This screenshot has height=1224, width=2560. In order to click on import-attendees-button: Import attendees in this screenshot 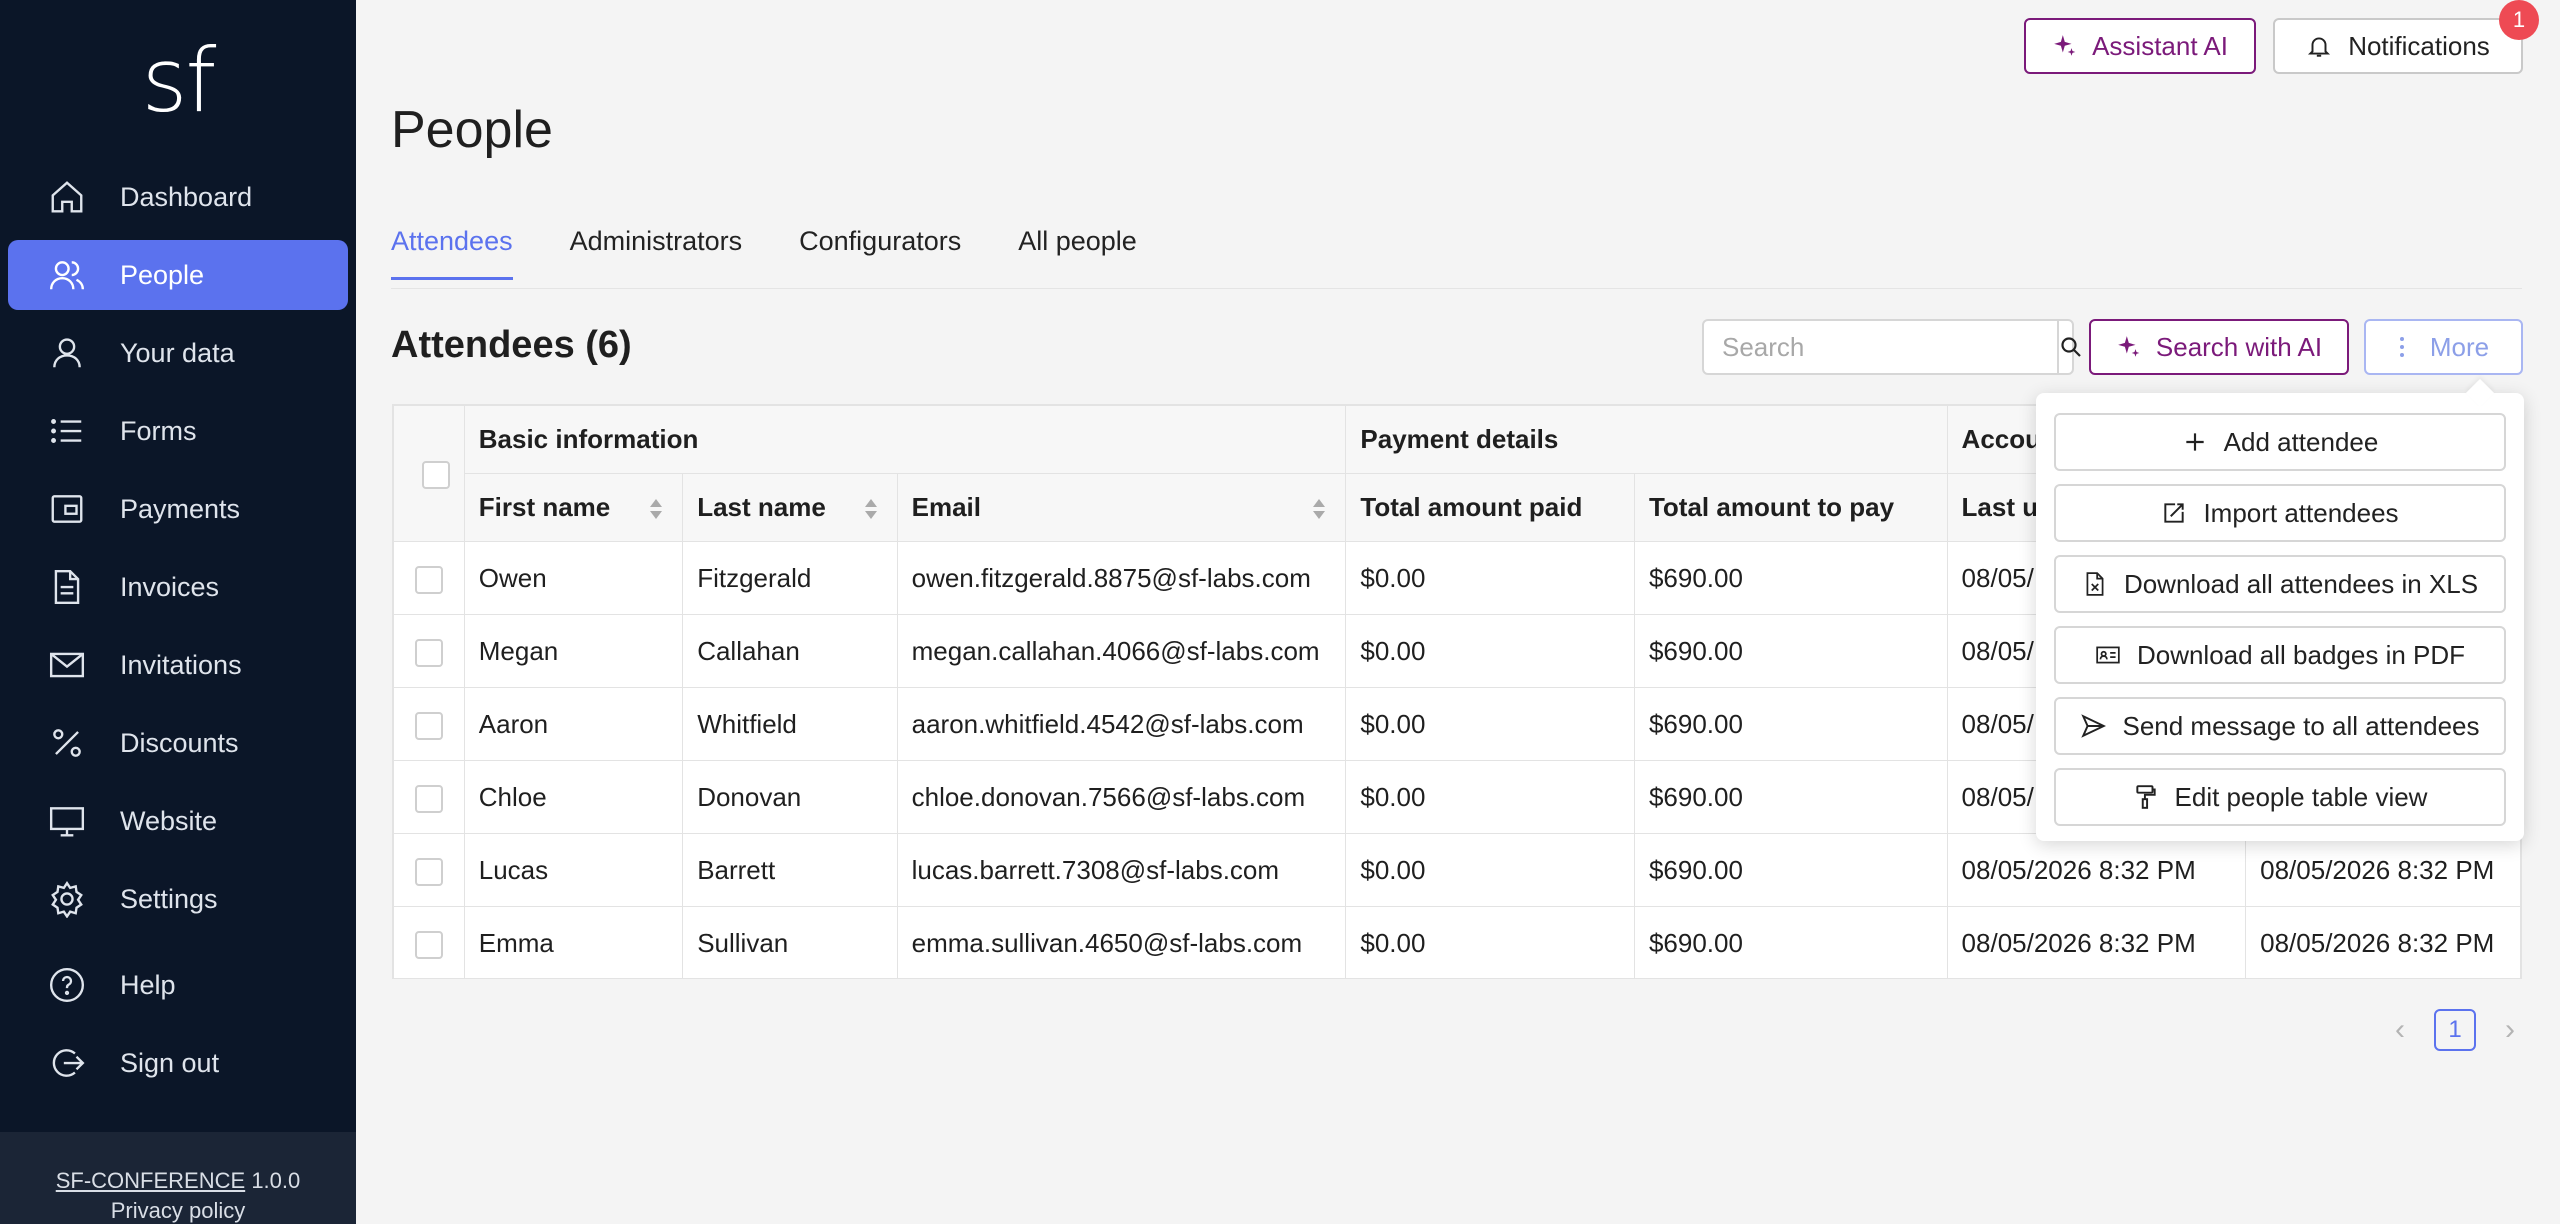, I will do `click(2280, 513)`.